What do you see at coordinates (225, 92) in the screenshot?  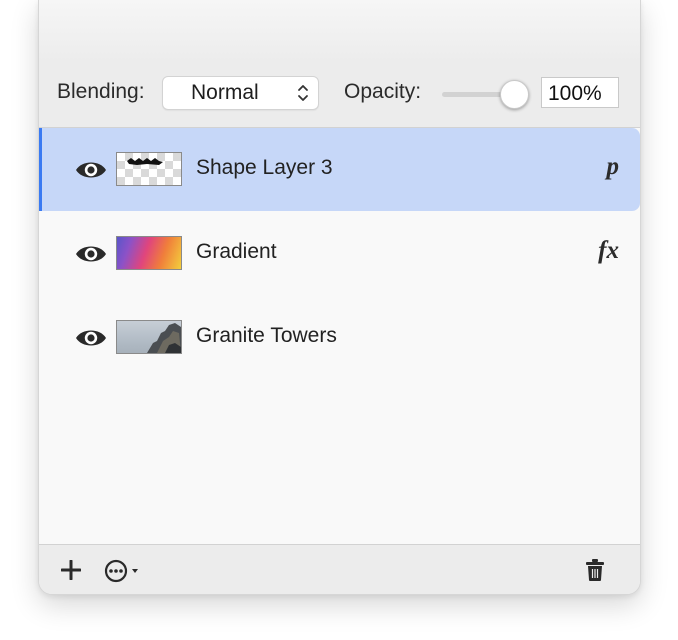 I see `blending-mode-value: Normal` at bounding box center [225, 92].